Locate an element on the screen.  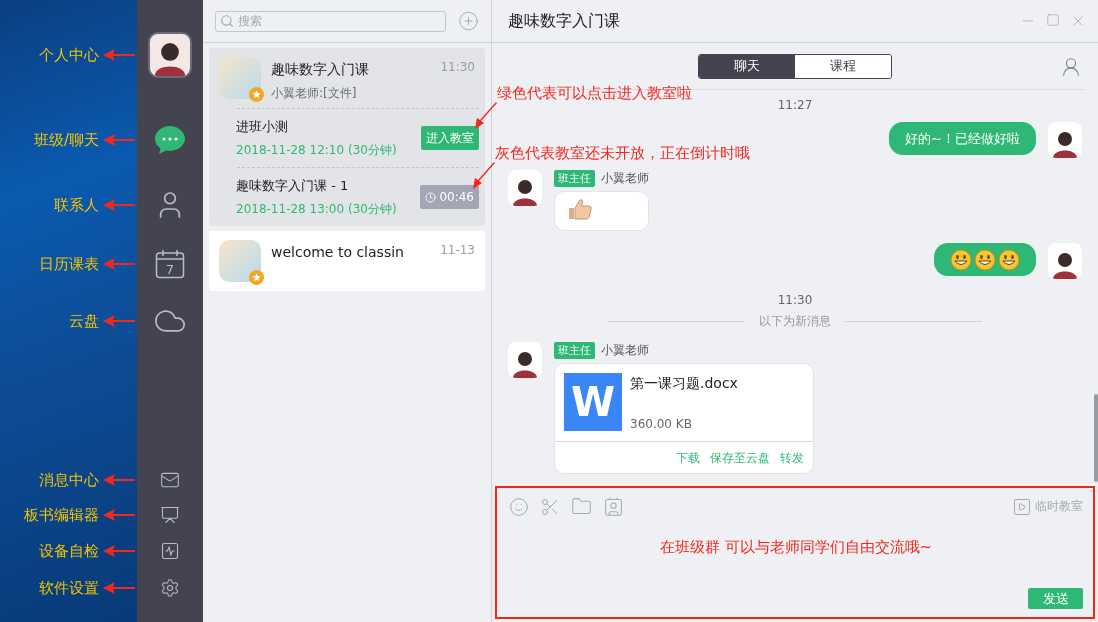
callout-label: 云盘 is located at coordinates (84, 321).